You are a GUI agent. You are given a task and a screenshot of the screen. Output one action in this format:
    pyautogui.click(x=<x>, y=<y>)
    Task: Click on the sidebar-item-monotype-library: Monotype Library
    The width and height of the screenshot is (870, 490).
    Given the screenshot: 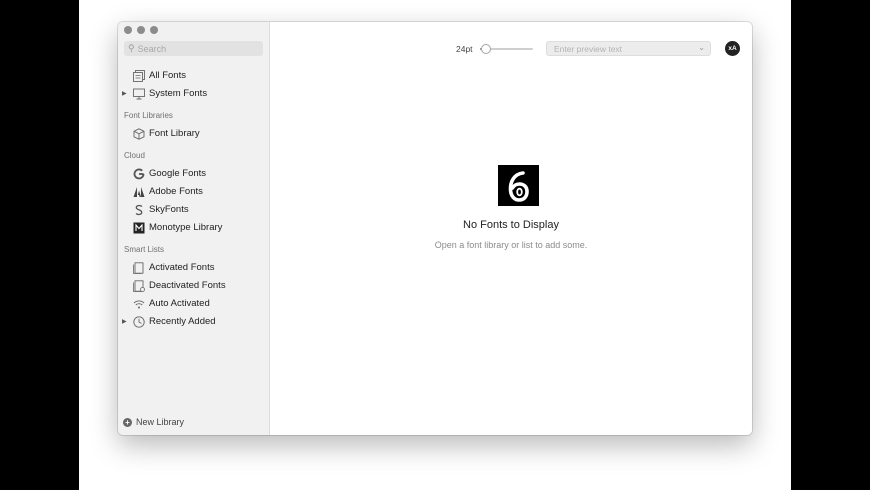 What is the action you would take?
    pyautogui.click(x=193, y=227)
    